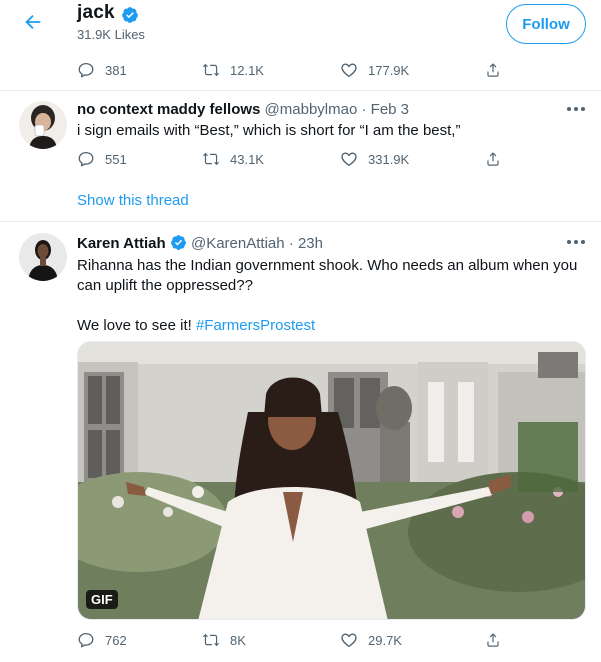 Image resolution: width=601 pixels, height=662 pixels. I want to click on like-button: 29.7K, so click(371, 640).